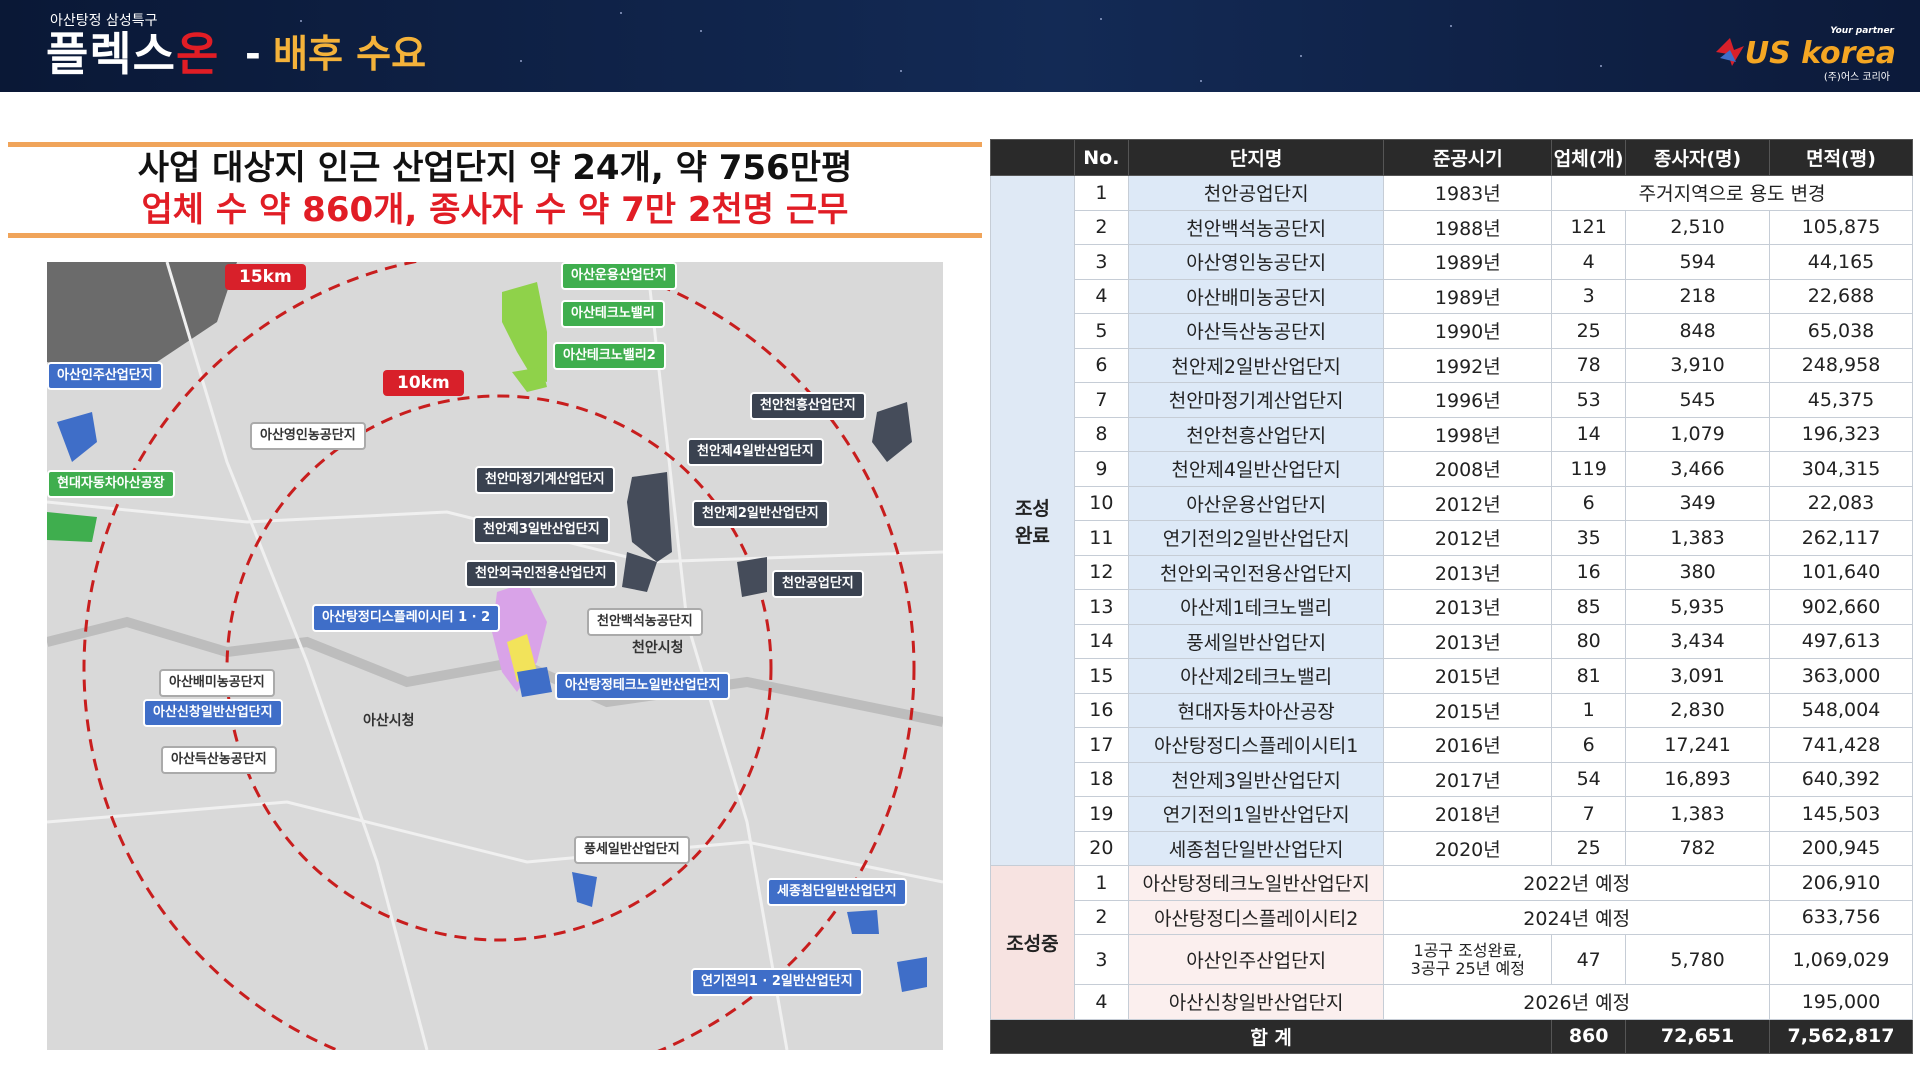  I want to click on cell-name: 천안제3일반산업단지, so click(1256, 779).